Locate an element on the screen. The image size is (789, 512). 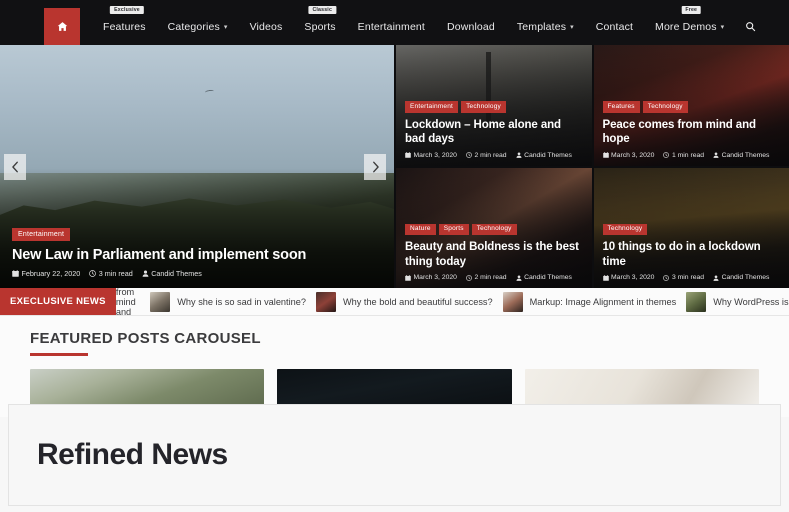
category-badge: Nature is located at coordinates (420, 229).